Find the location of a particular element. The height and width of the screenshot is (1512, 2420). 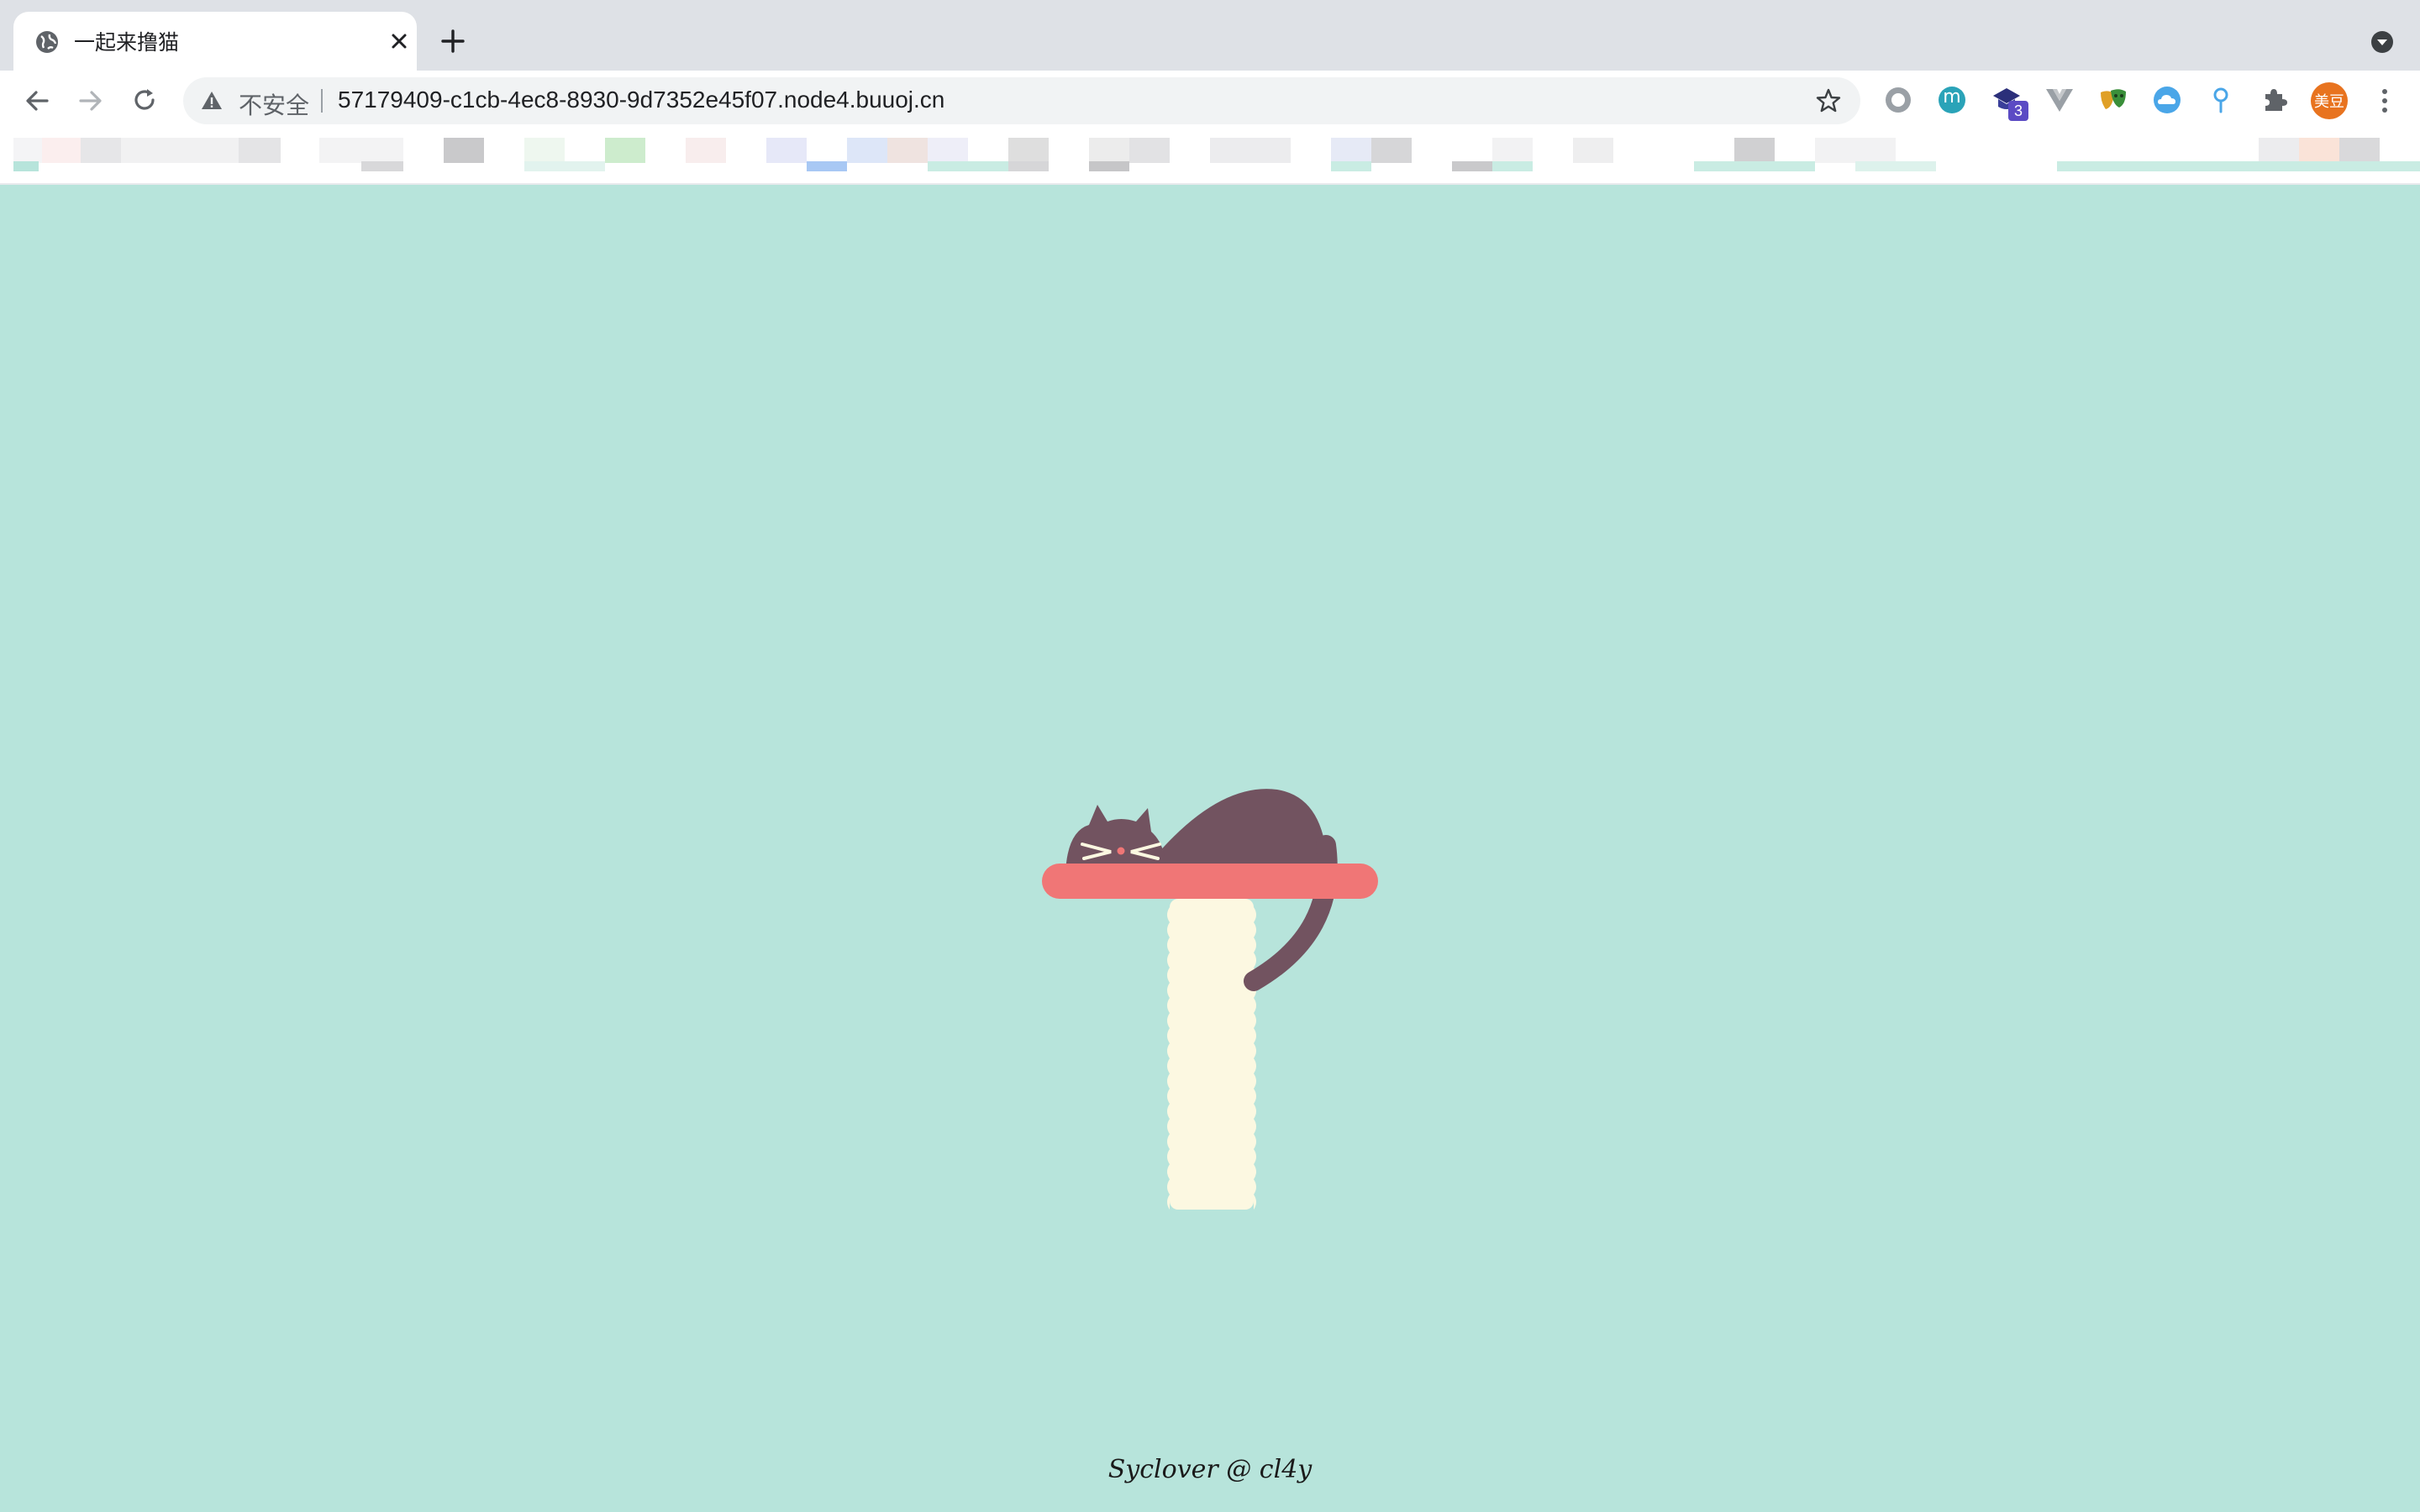

bookmarks-bar is located at coordinates (1210, 157).